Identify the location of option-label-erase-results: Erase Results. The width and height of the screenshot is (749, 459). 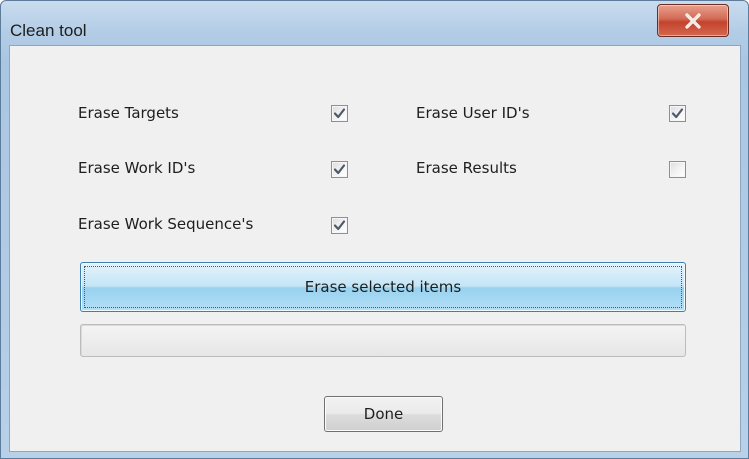
(466, 168).